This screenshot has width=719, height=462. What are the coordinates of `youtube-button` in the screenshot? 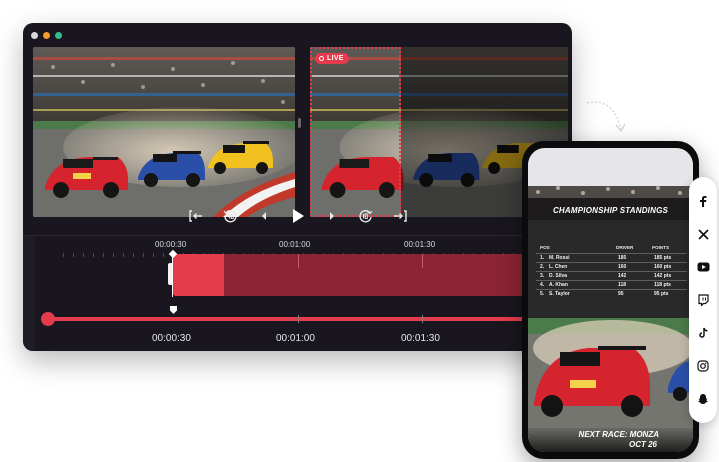 It's located at (703, 267).